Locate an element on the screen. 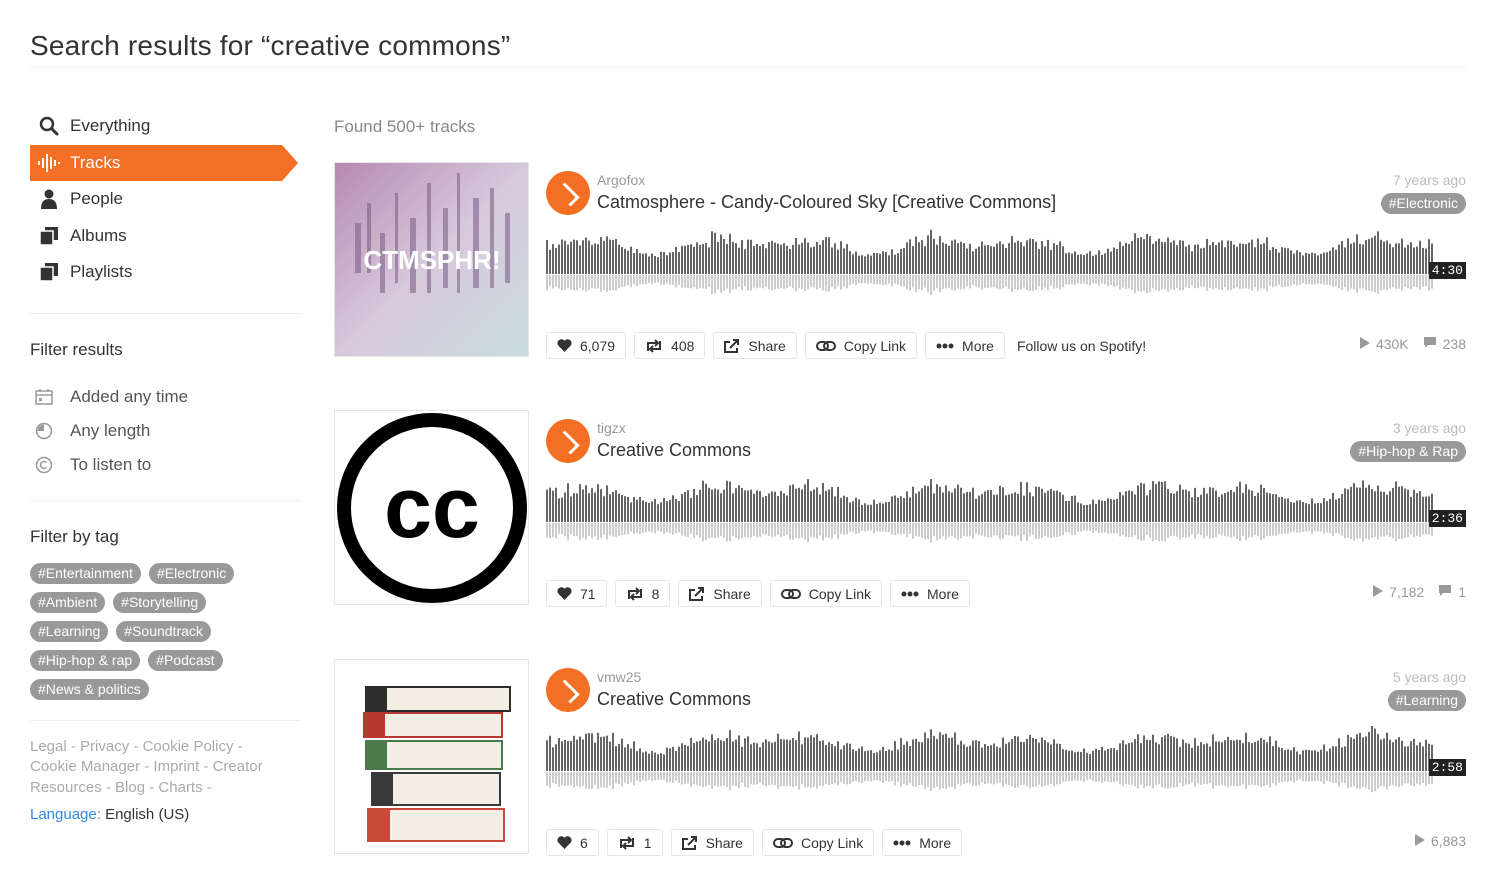 This screenshot has height=875, width=1500. nav-item-albums: Albums is located at coordinates (165, 236).